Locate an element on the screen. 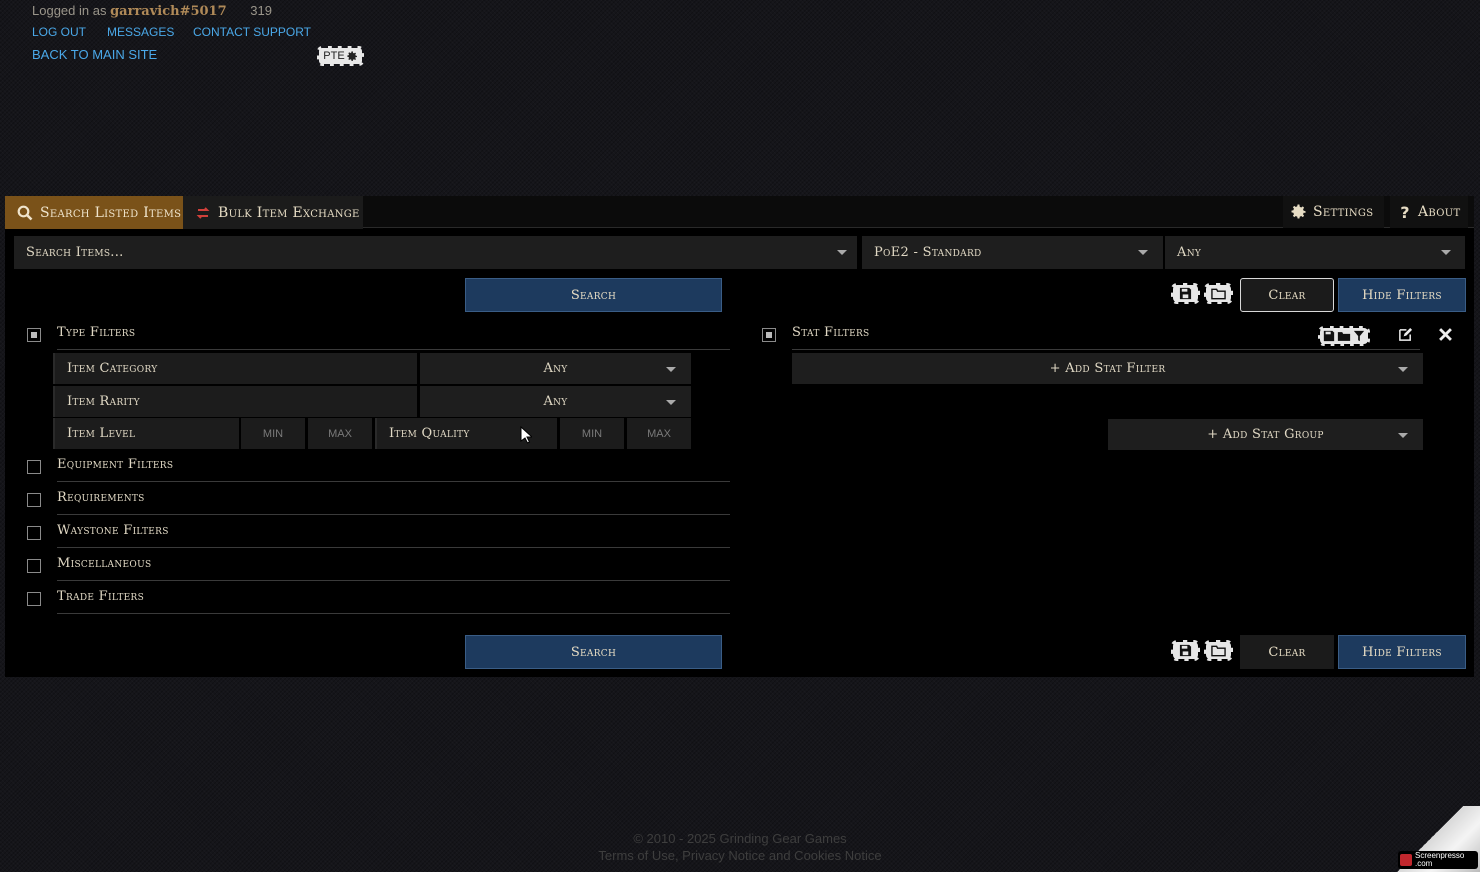 This screenshot has width=1480, height=872. add-stat-filter-select: + Add Stat Filter is located at coordinates (1107, 368).